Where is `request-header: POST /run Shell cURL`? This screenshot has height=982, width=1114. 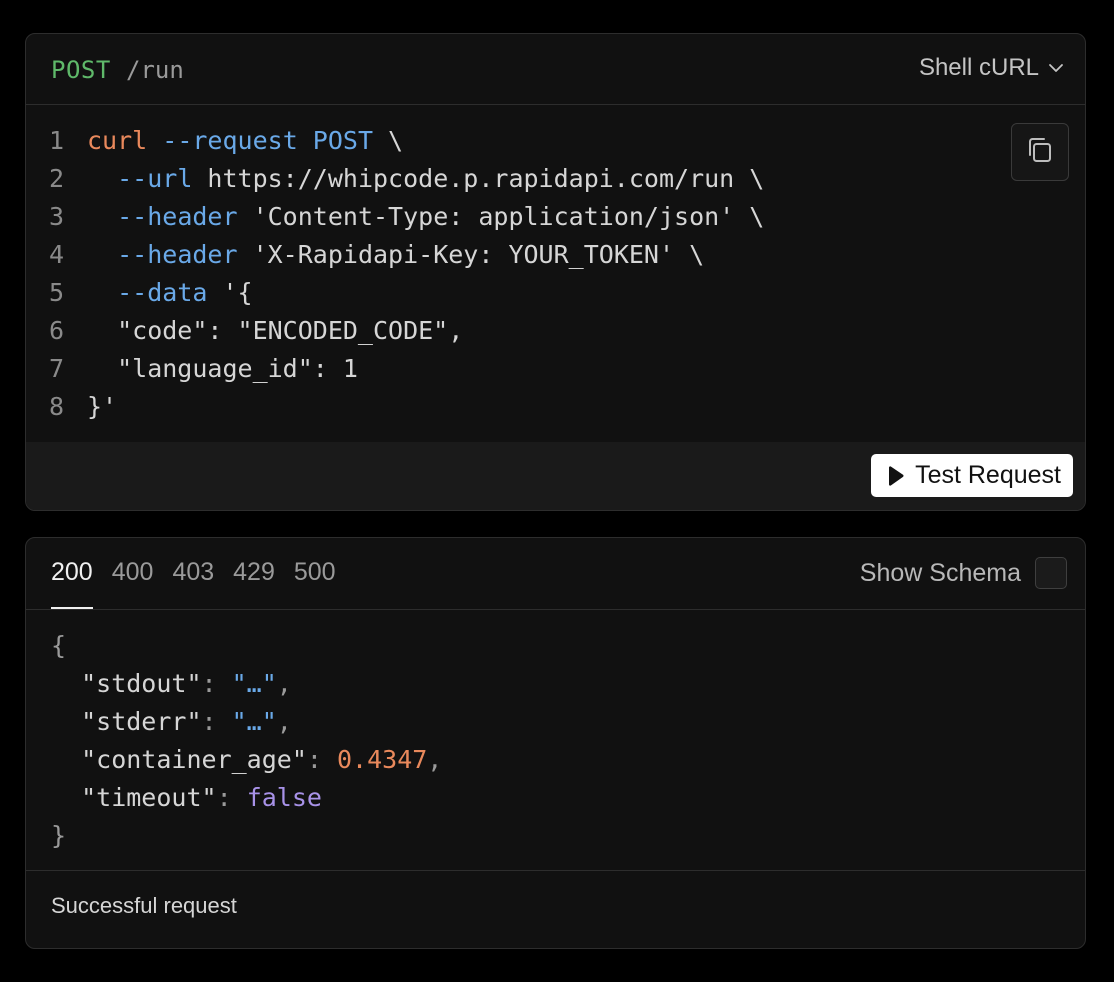
request-header: POST /run Shell cURL is located at coordinates (555, 69).